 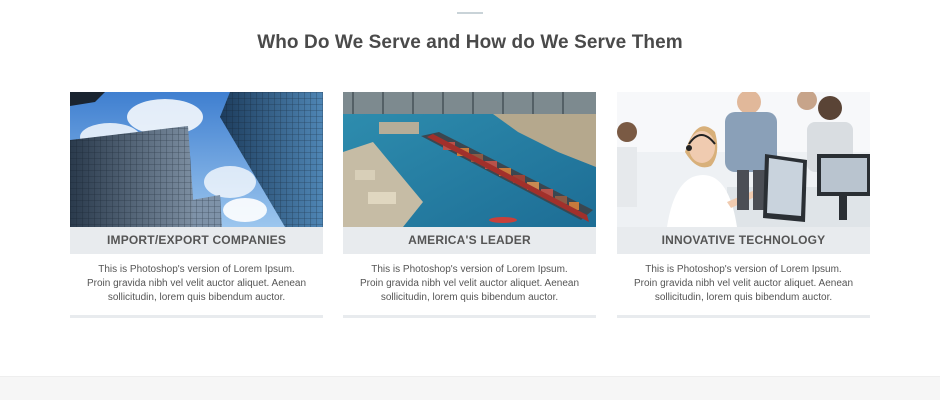 What do you see at coordinates (470, 13) in the screenshot?
I see `title-divider` at bounding box center [470, 13].